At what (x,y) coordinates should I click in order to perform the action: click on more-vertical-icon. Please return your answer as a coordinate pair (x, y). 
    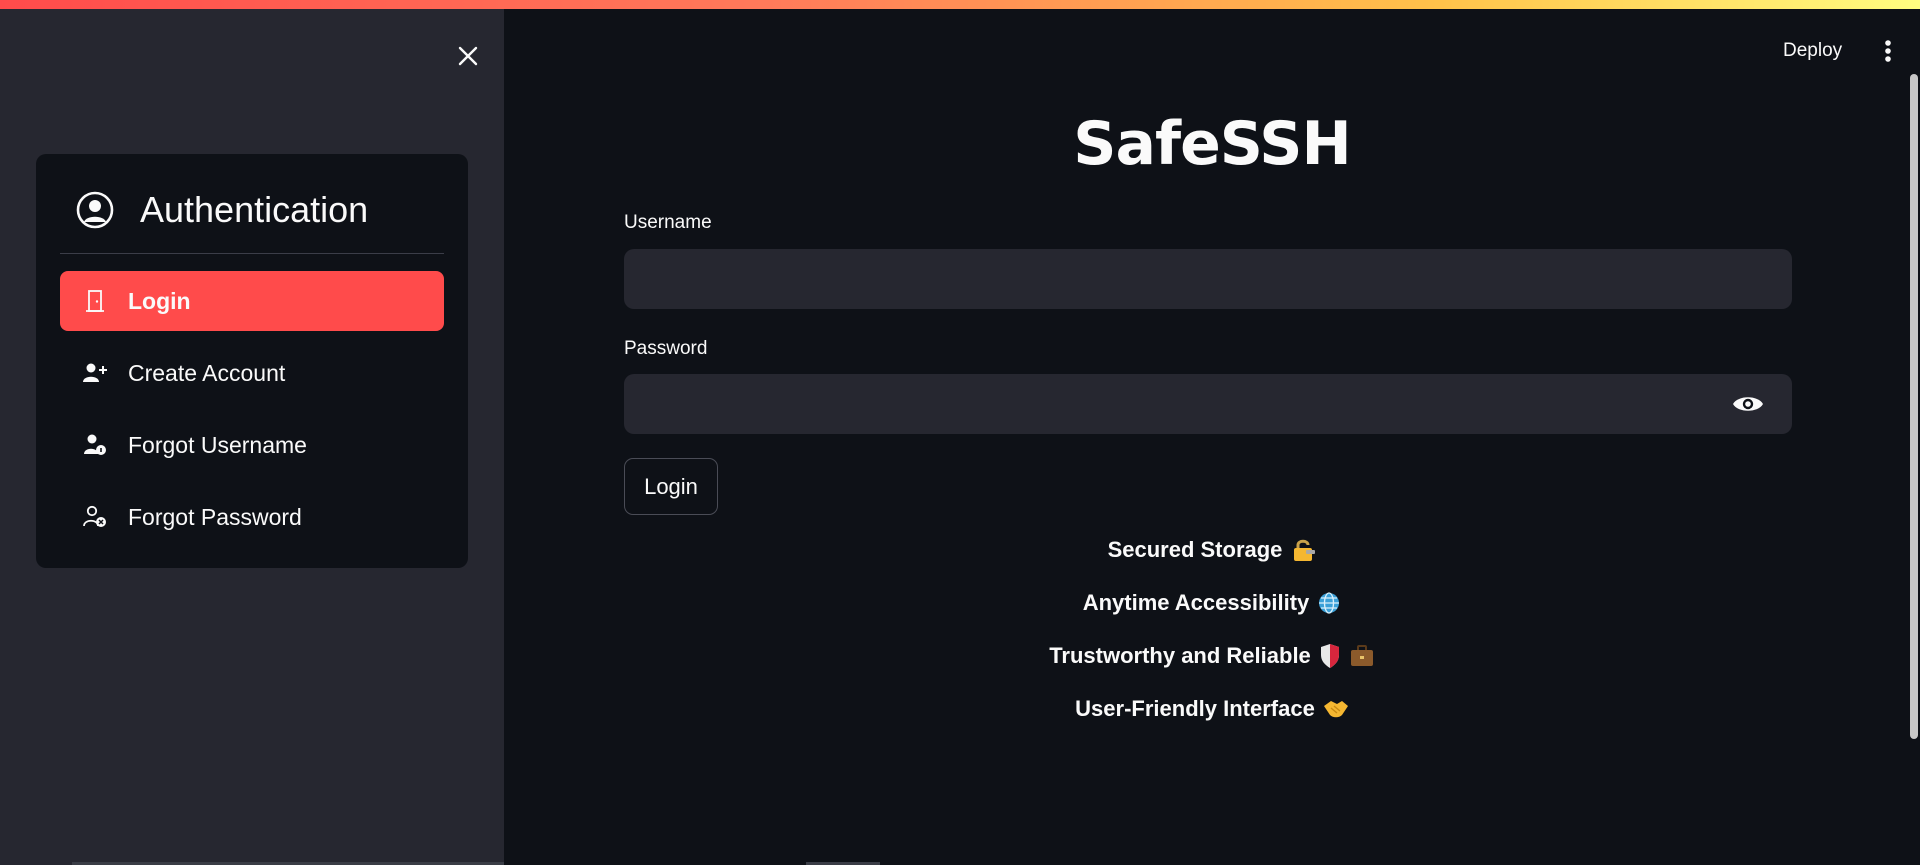
    Looking at the image, I should click on (1888, 51).